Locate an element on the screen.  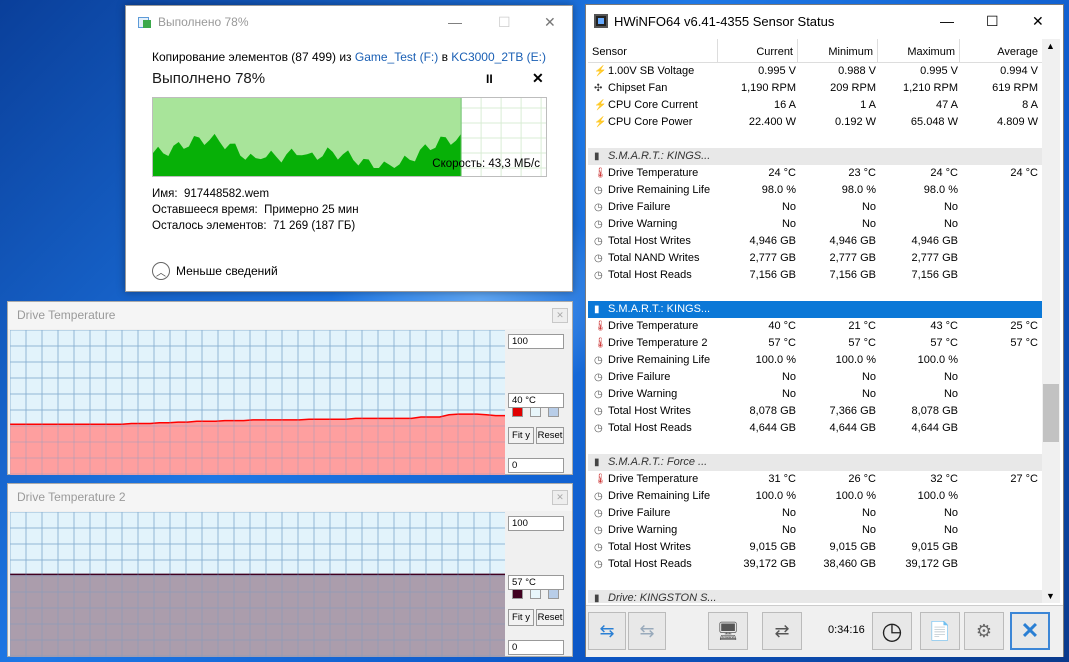
sensor-row: 🌡 Drive Temperature 24 °C 23 °C 24 °C 24 °C is located at coordinates (815, 173).